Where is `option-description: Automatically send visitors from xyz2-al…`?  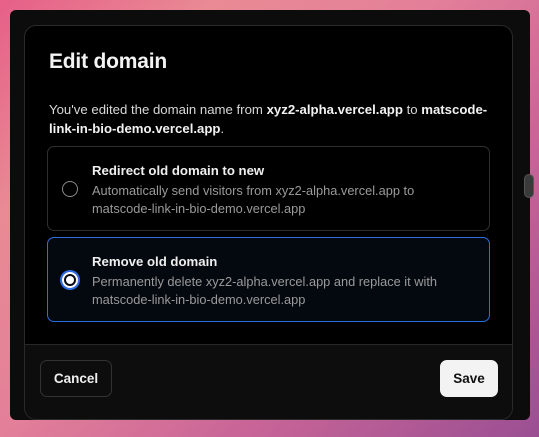 option-description: Automatically send visitors from xyz2-al… is located at coordinates (253, 199).